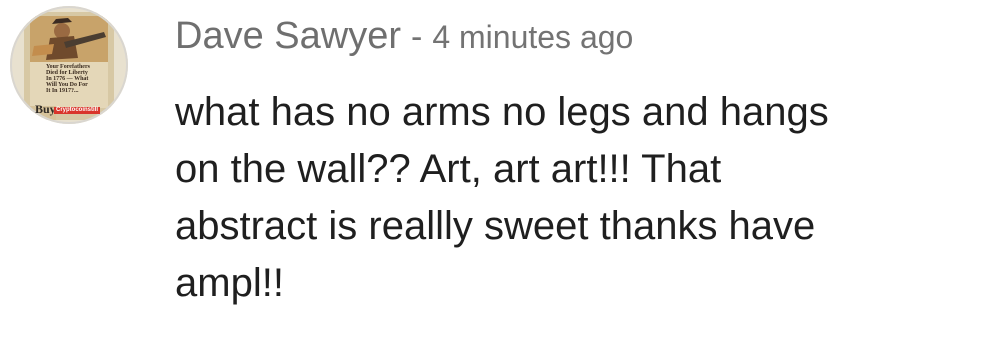 The image size is (986, 361). What do you see at coordinates (404, 41) in the screenshot?
I see `comment-header: Dave Sawyer - 4 minutes ago` at bounding box center [404, 41].